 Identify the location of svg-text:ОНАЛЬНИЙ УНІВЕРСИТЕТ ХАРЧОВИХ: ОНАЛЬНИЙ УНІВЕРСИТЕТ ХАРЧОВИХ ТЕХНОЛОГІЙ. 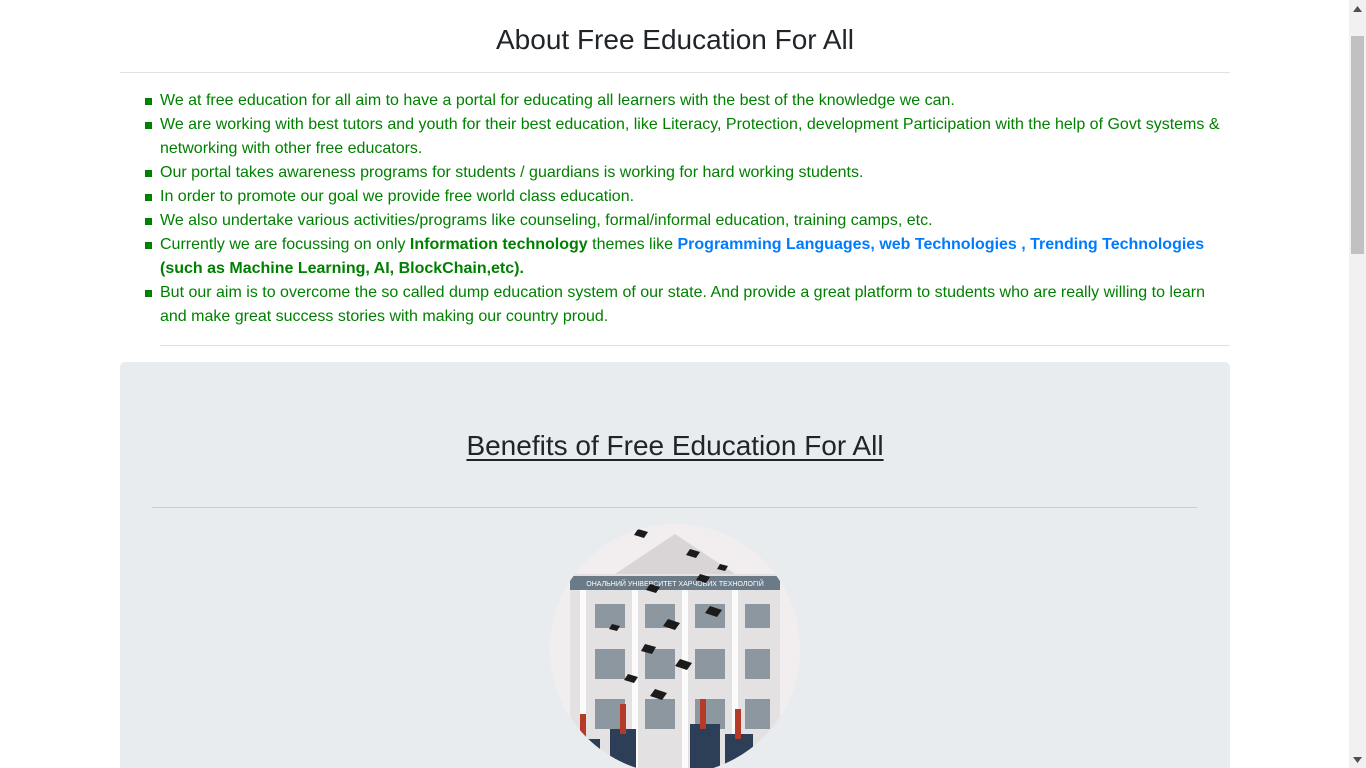
(674, 583).